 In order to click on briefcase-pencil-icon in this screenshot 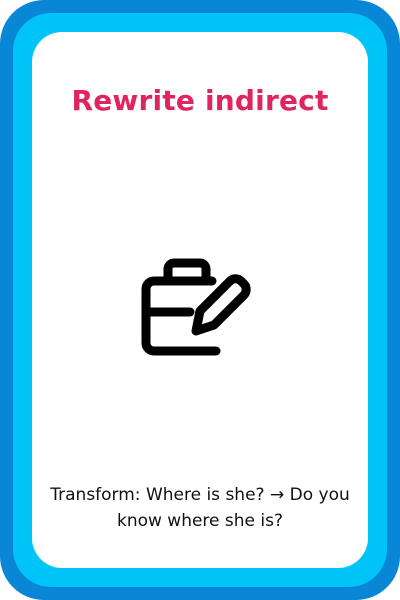, I will do `click(200, 307)`.